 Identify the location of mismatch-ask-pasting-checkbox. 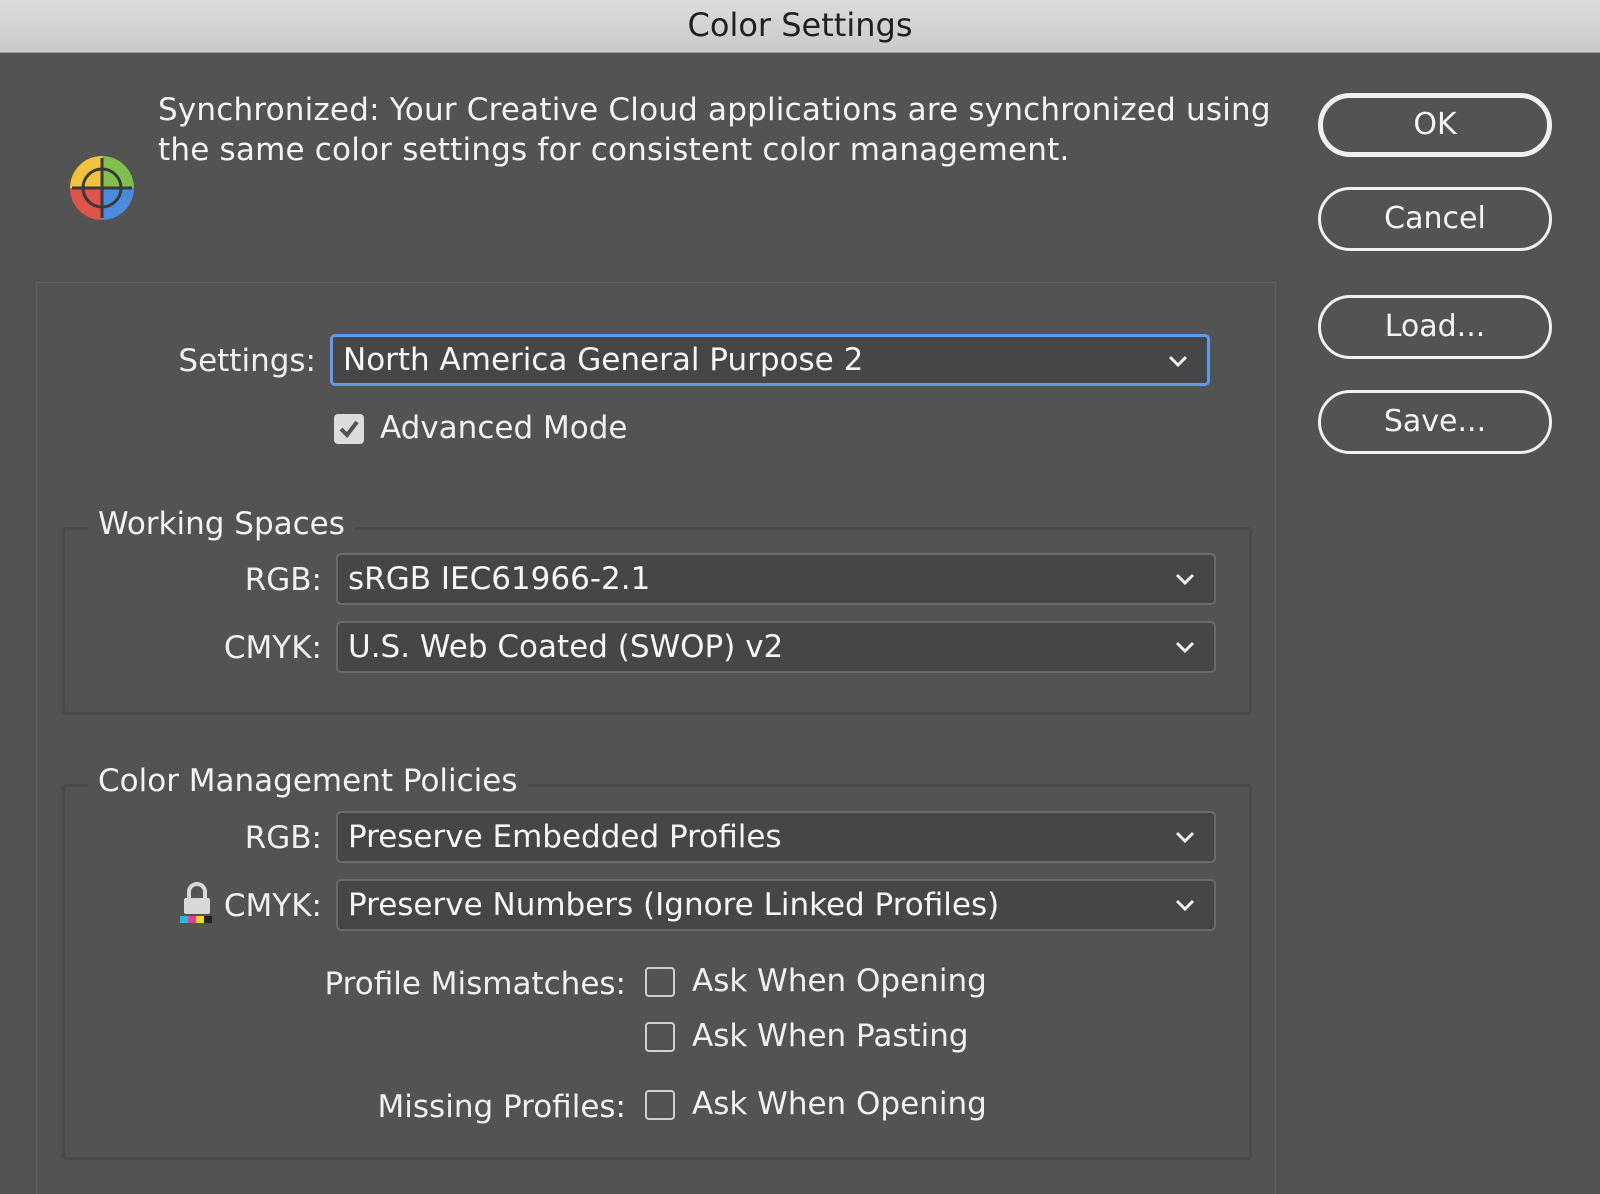
(660, 1037).